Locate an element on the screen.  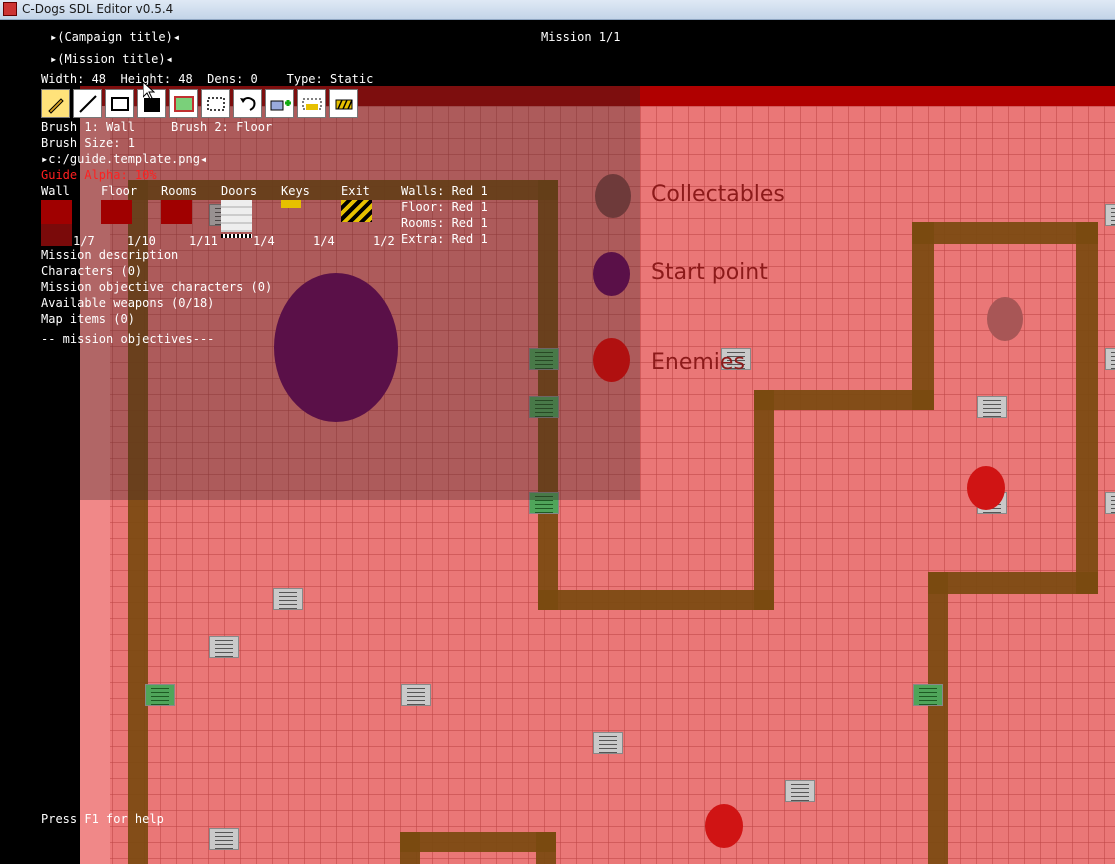
palette-count-rooms: 1/11 is located at coordinates (203, 241).